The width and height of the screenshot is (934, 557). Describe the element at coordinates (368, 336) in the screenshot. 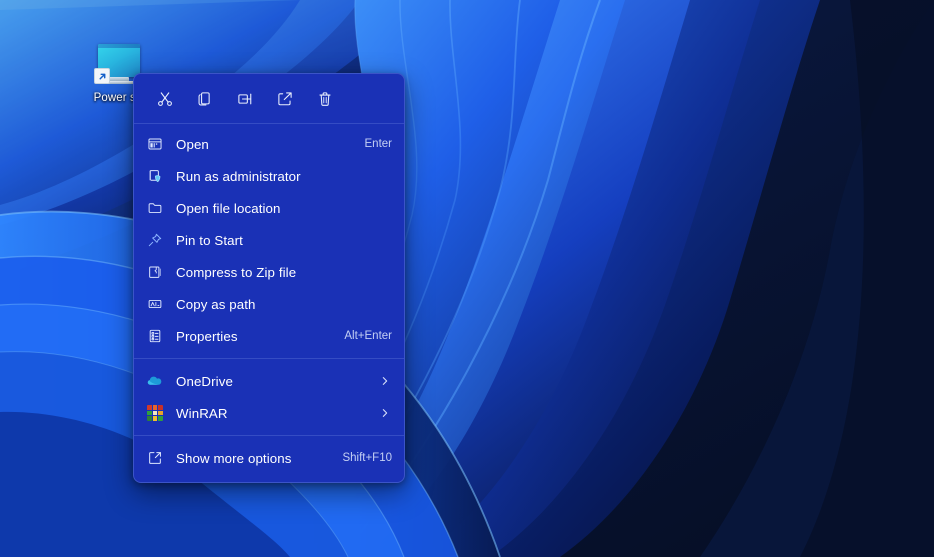

I see `menu-item-accelerator: Alt+Enter` at that location.